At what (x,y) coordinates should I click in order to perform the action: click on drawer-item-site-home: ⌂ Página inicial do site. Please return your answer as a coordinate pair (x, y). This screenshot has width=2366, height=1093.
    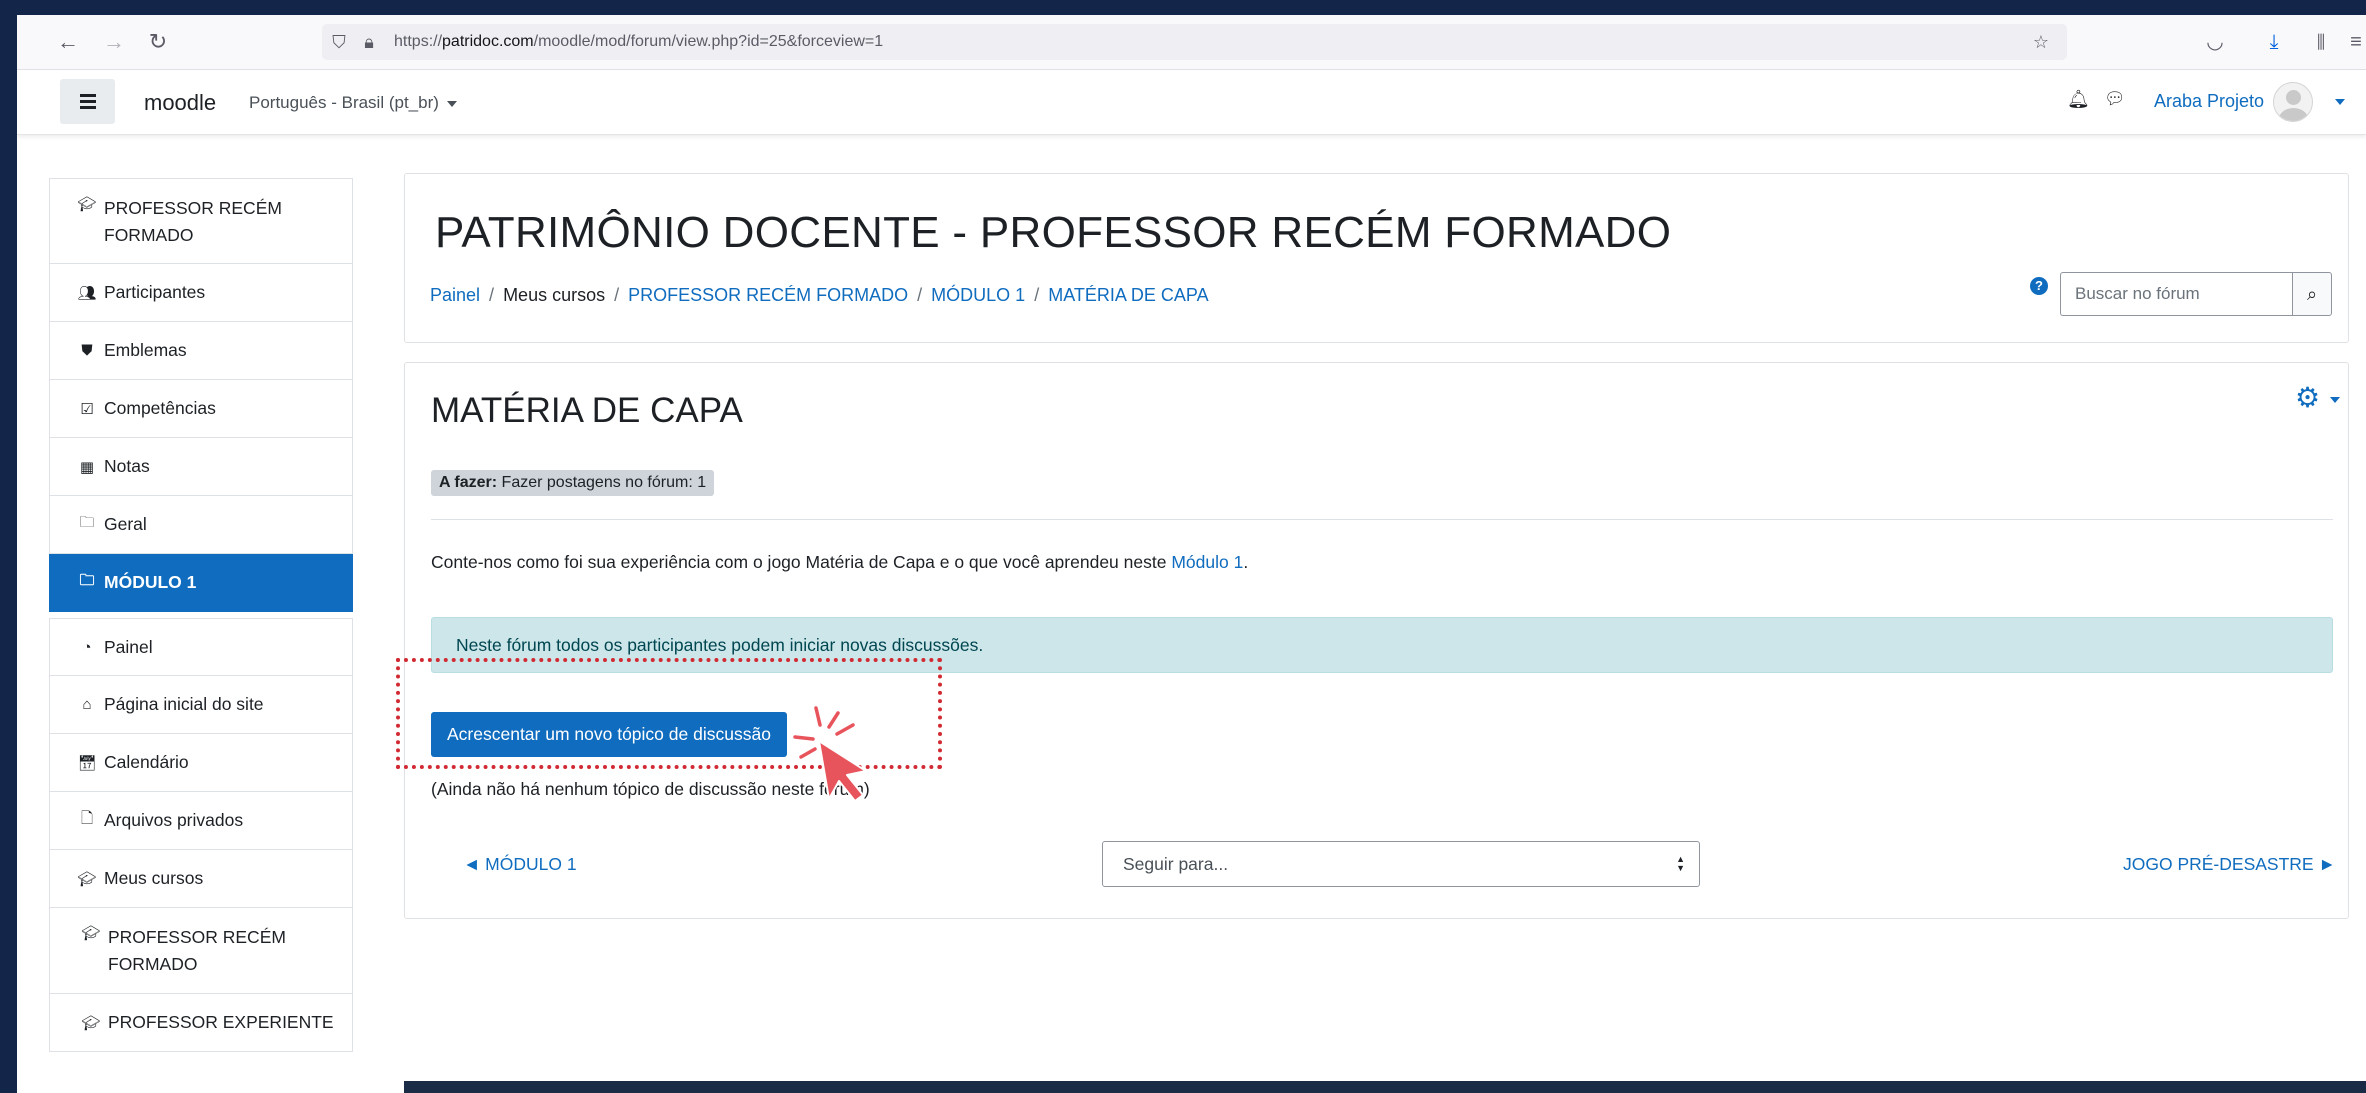
    Looking at the image, I should click on (201, 705).